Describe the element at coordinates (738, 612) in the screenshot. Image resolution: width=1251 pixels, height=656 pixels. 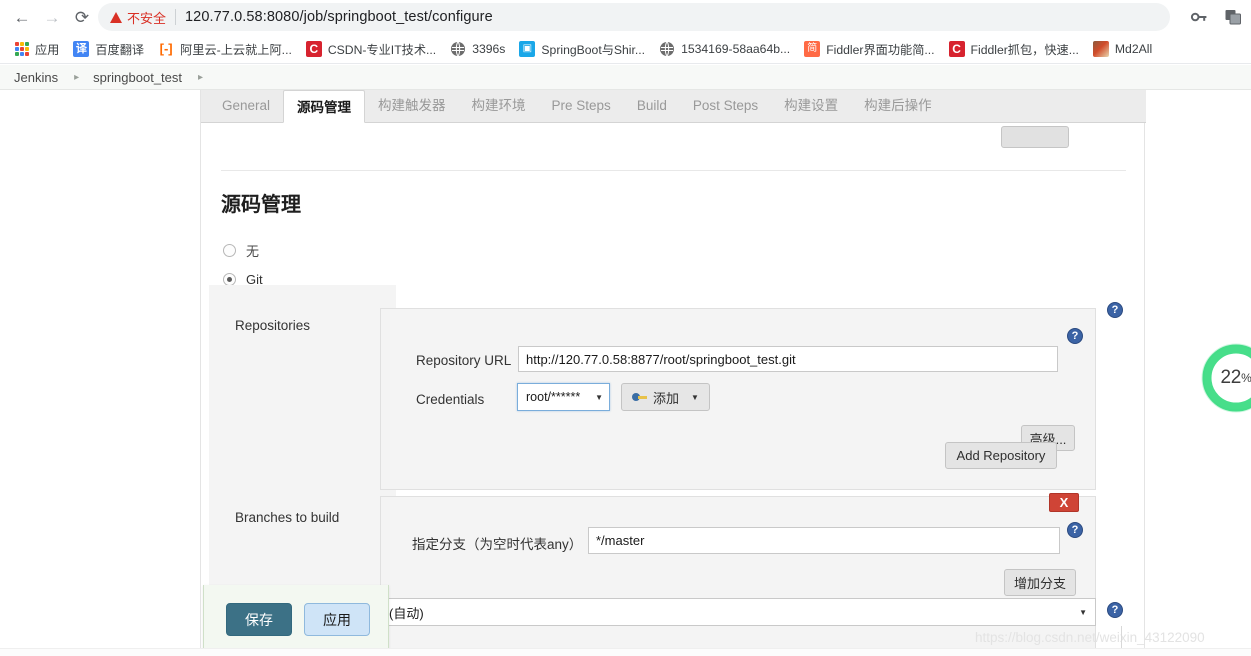
I see `repository-browser-select: (自动) ▼` at that location.